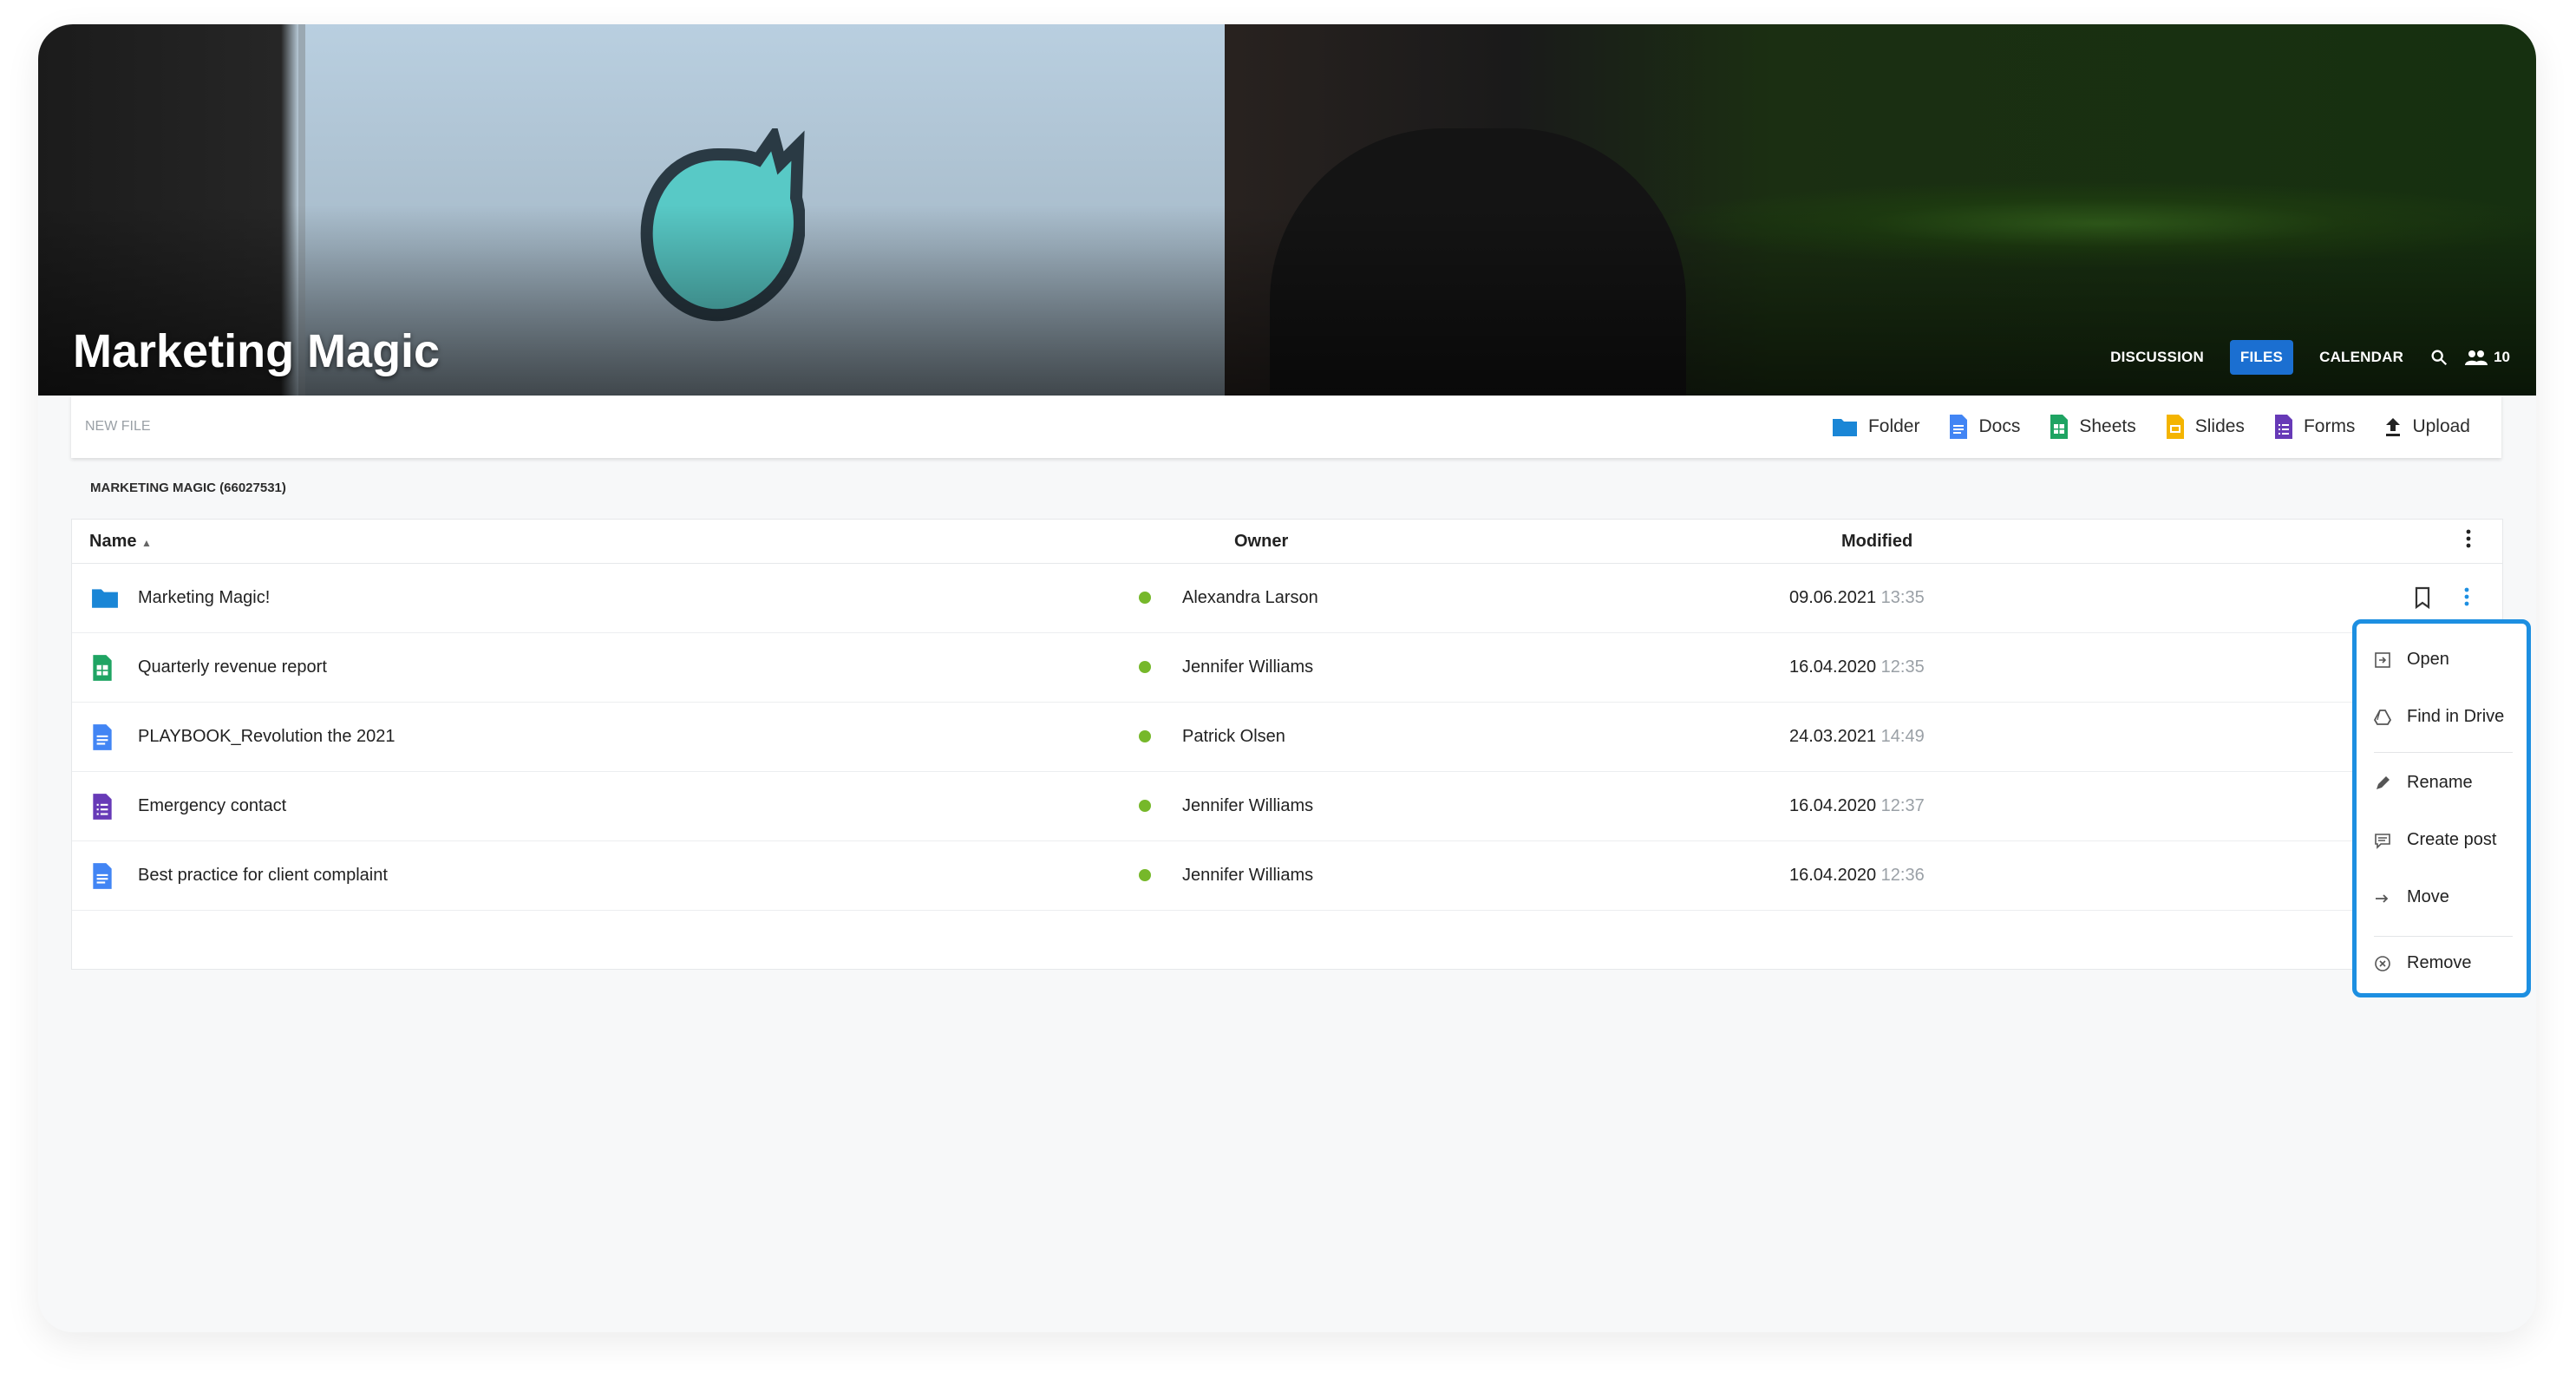 Image resolution: width=2576 pixels, height=1393 pixels. I want to click on file-name: Best practice for client complaint, so click(263, 876).